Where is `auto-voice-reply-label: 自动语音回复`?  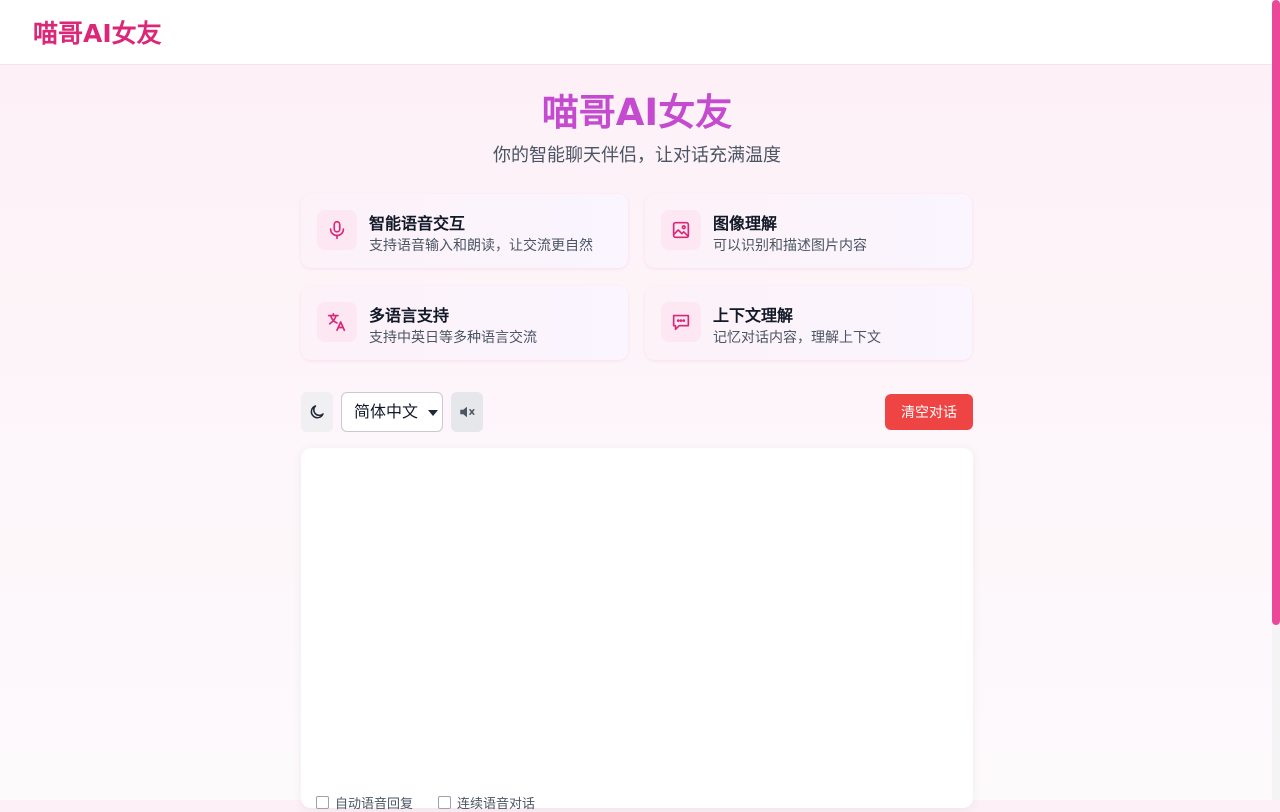
auto-voice-reply-label: 自动语音回复 is located at coordinates (374, 804).